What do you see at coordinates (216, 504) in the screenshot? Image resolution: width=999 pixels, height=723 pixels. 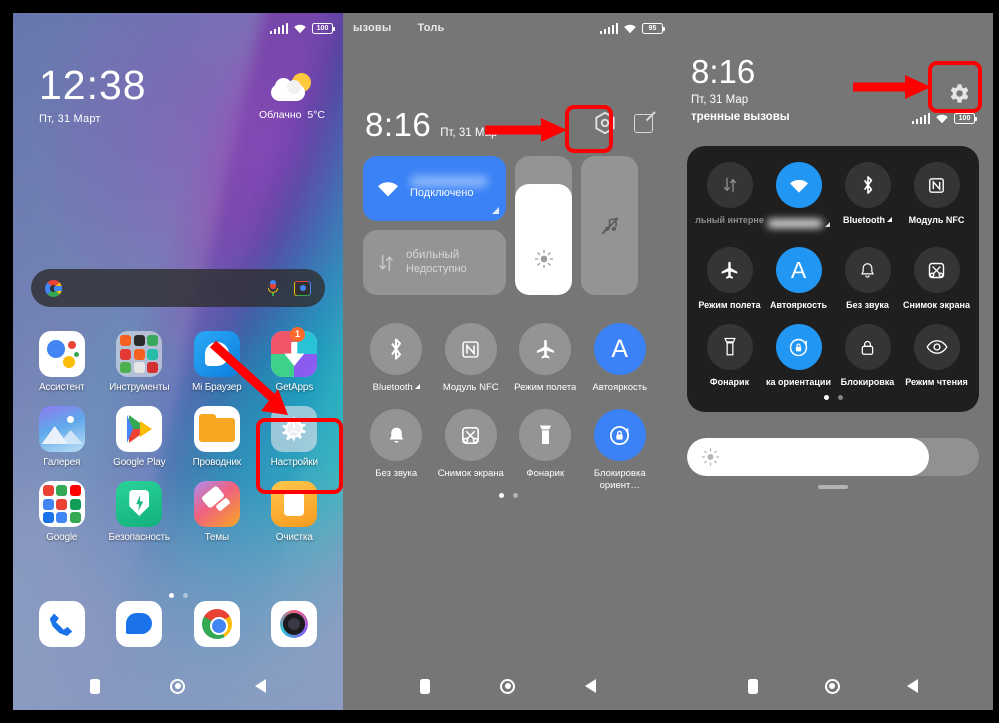 I see `themes-icon` at bounding box center [216, 504].